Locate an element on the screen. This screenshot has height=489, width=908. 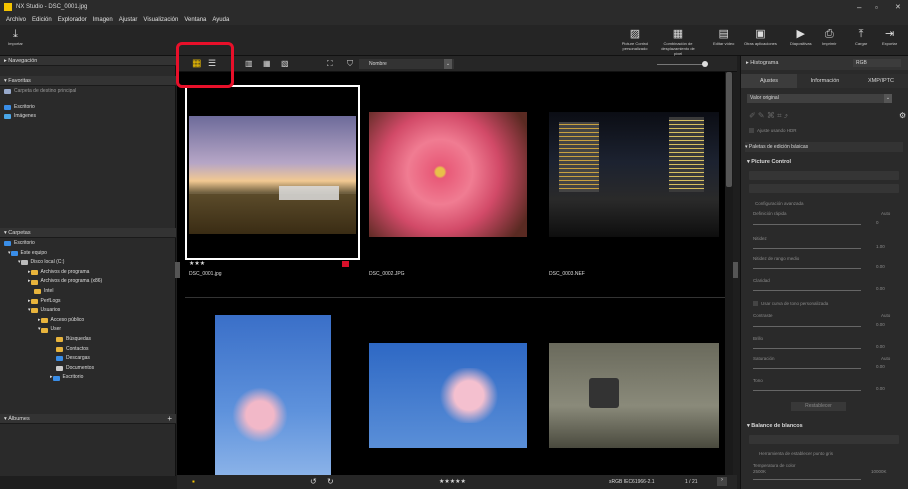
scroll-thumb is located at coordinates (729, 129).